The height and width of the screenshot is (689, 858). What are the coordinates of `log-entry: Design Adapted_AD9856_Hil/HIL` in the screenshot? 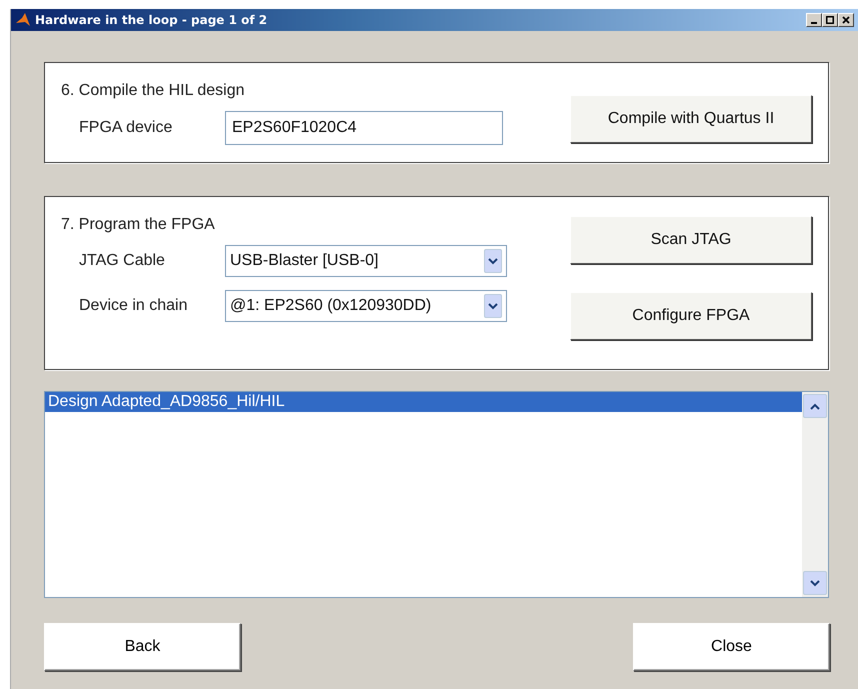 It's located at (423, 402).